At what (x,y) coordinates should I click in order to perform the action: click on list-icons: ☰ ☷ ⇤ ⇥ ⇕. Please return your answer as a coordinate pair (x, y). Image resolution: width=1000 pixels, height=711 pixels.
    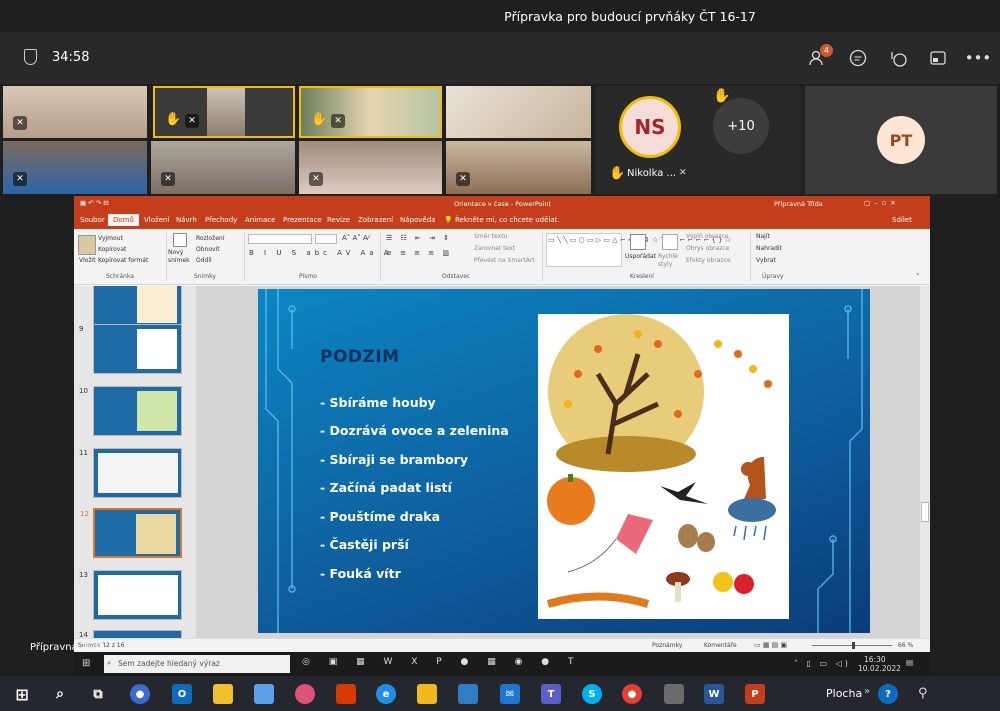
    Looking at the image, I should click on (419, 238).